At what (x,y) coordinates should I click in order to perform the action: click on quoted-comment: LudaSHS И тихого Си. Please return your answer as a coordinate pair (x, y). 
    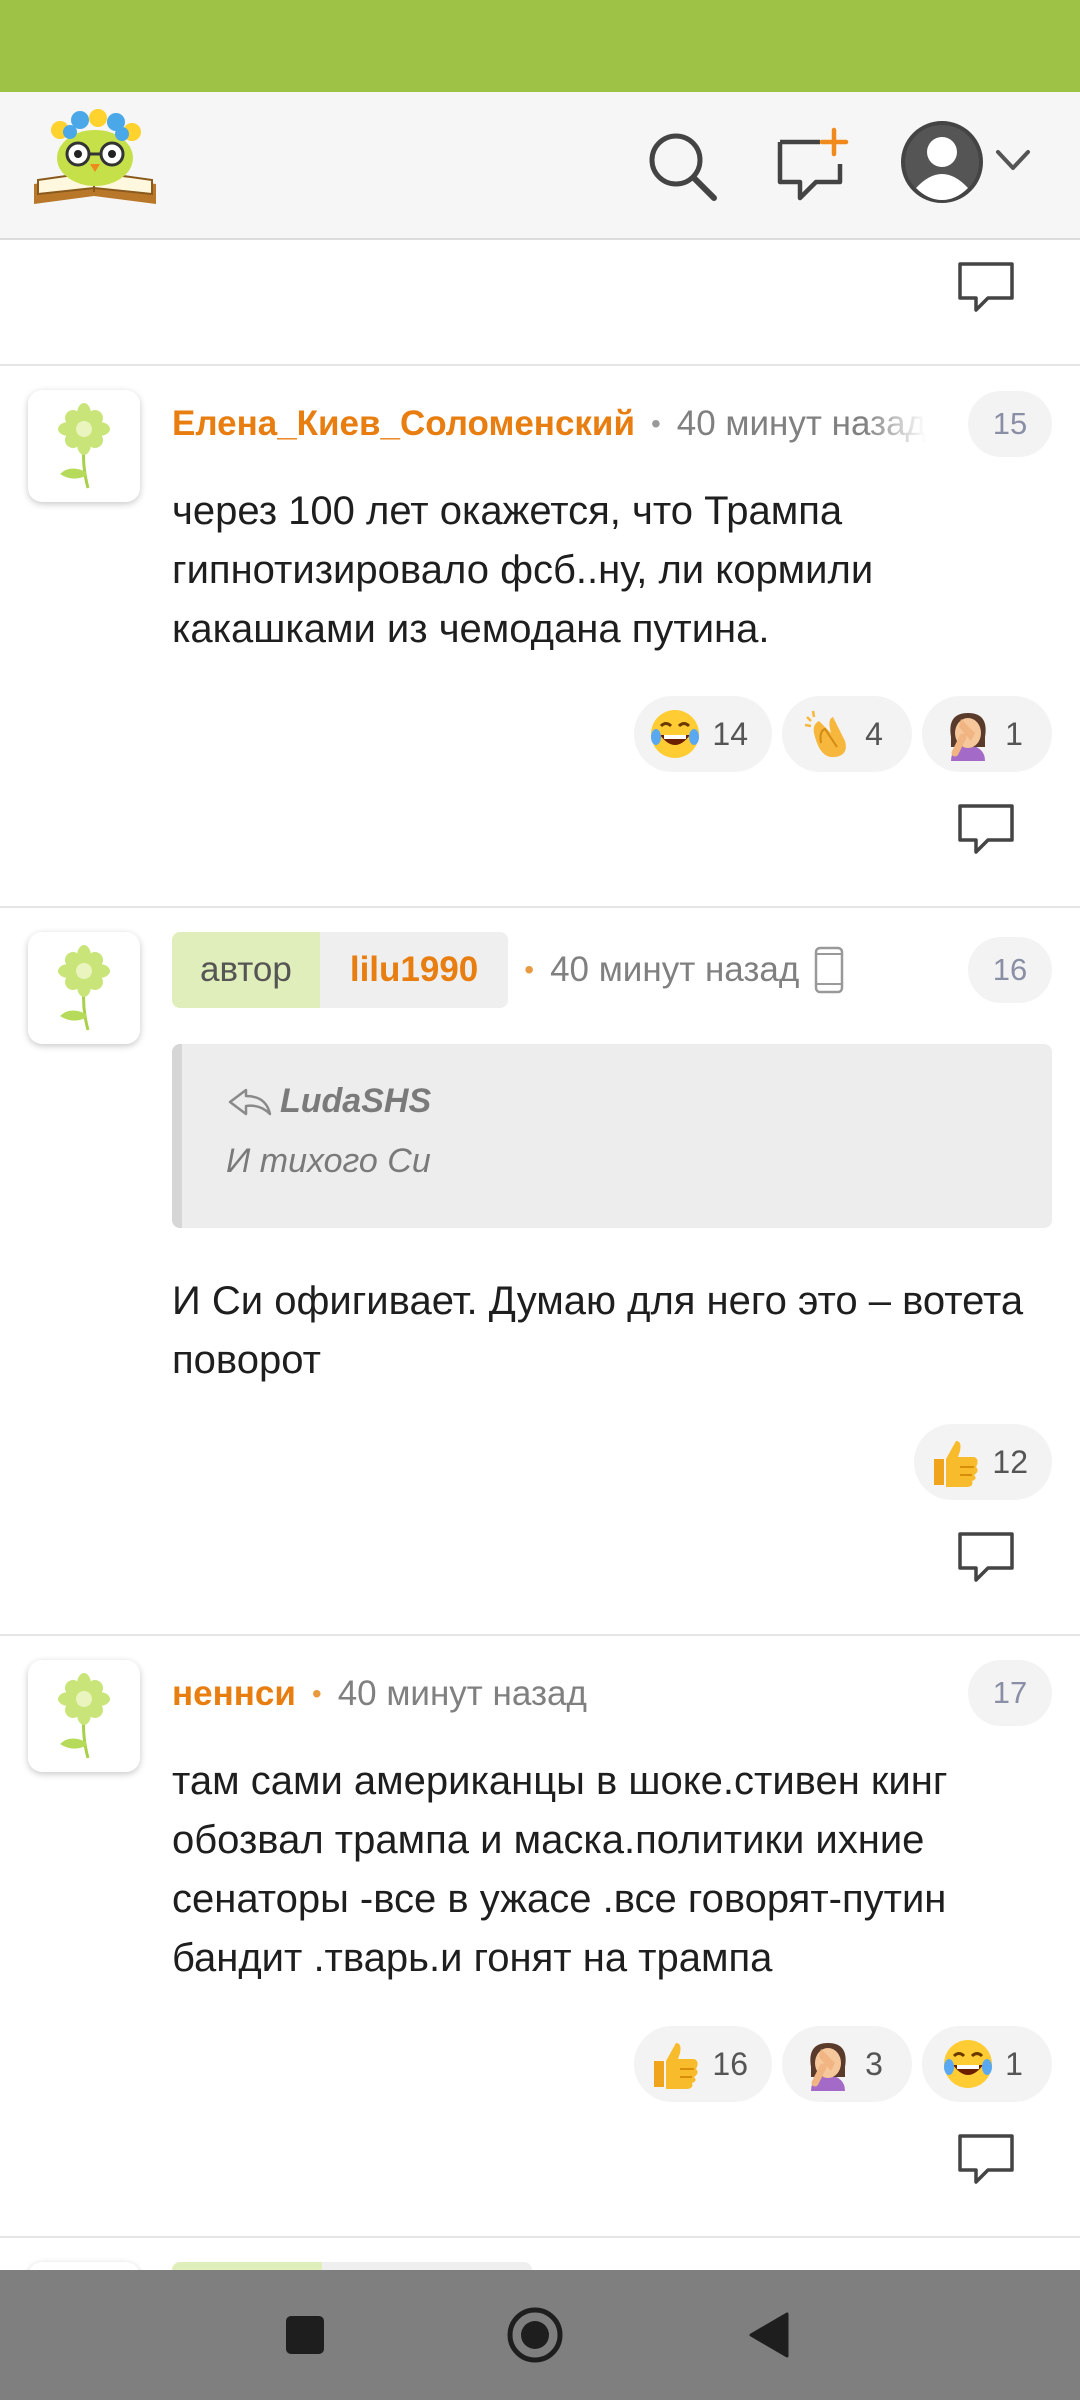
    Looking at the image, I should click on (612, 1136).